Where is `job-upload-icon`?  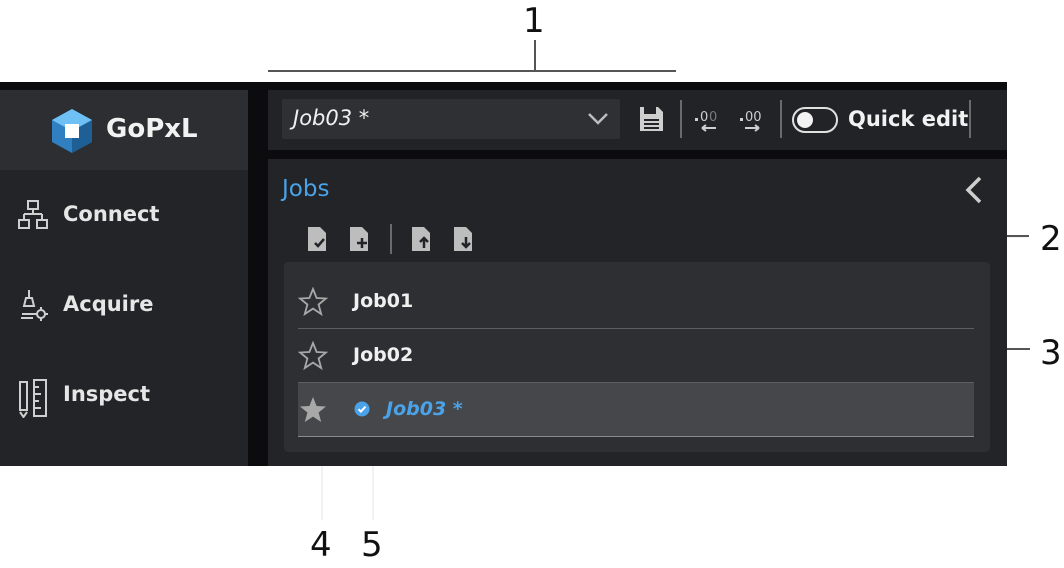 job-upload-icon is located at coordinates (421, 239).